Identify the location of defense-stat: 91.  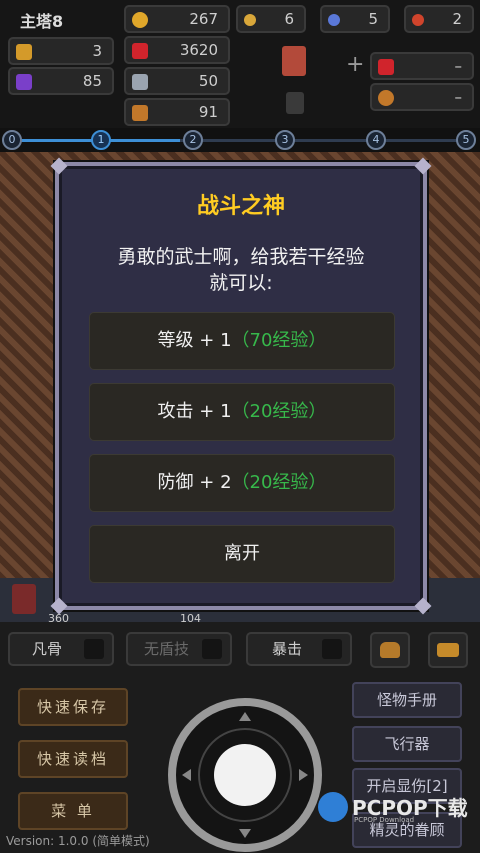
(177, 112).